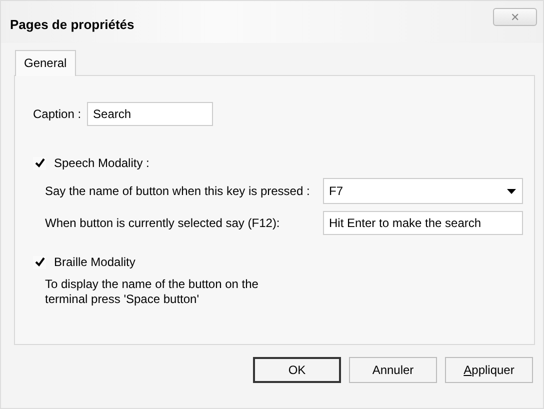 The image size is (544, 409). What do you see at coordinates (95, 262) in the screenshot?
I see `checkbox-label: Braille Modality` at bounding box center [95, 262].